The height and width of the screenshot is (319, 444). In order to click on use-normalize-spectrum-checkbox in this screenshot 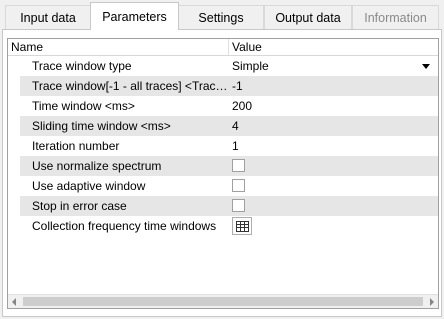, I will do `click(238, 165)`.